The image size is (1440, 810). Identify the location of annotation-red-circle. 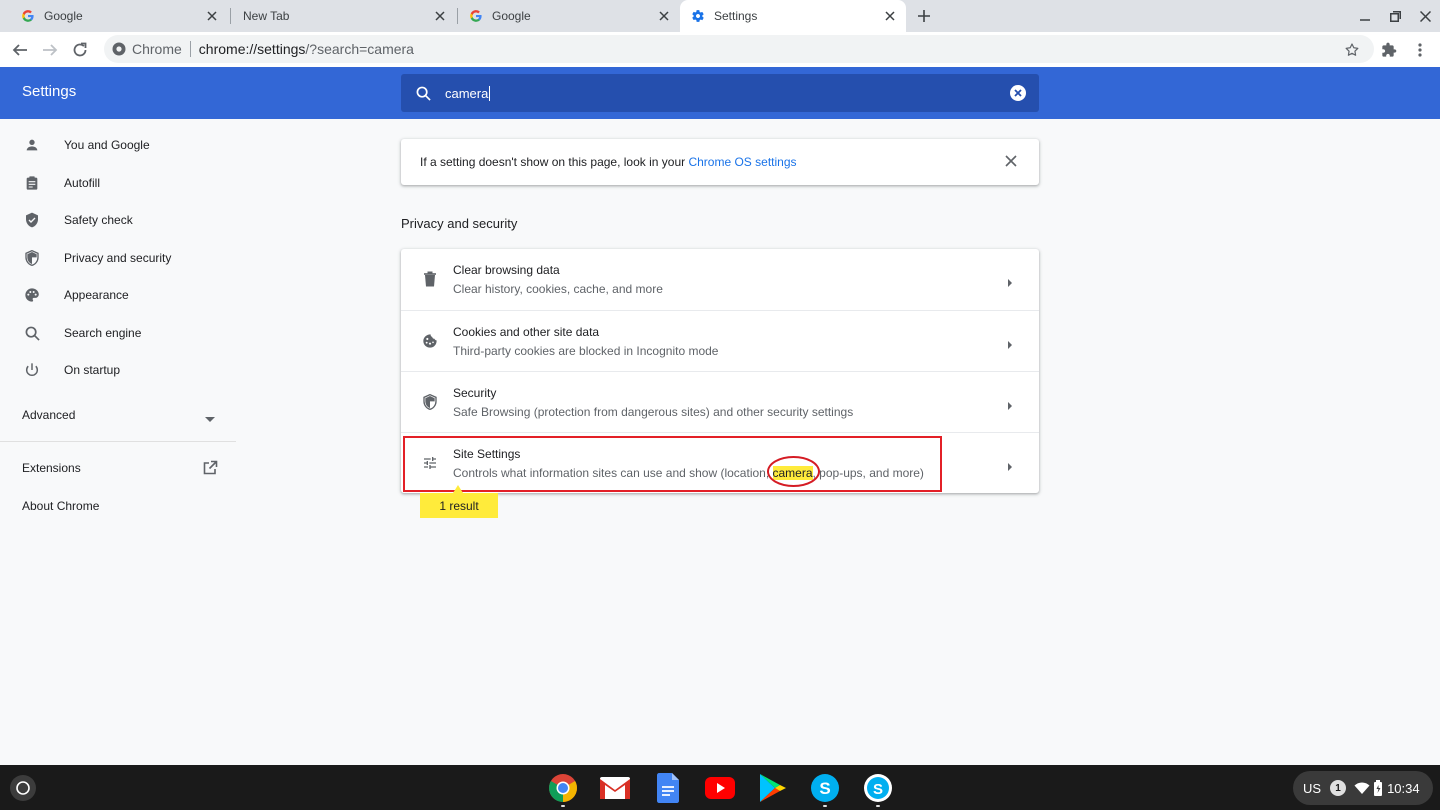
(793, 471).